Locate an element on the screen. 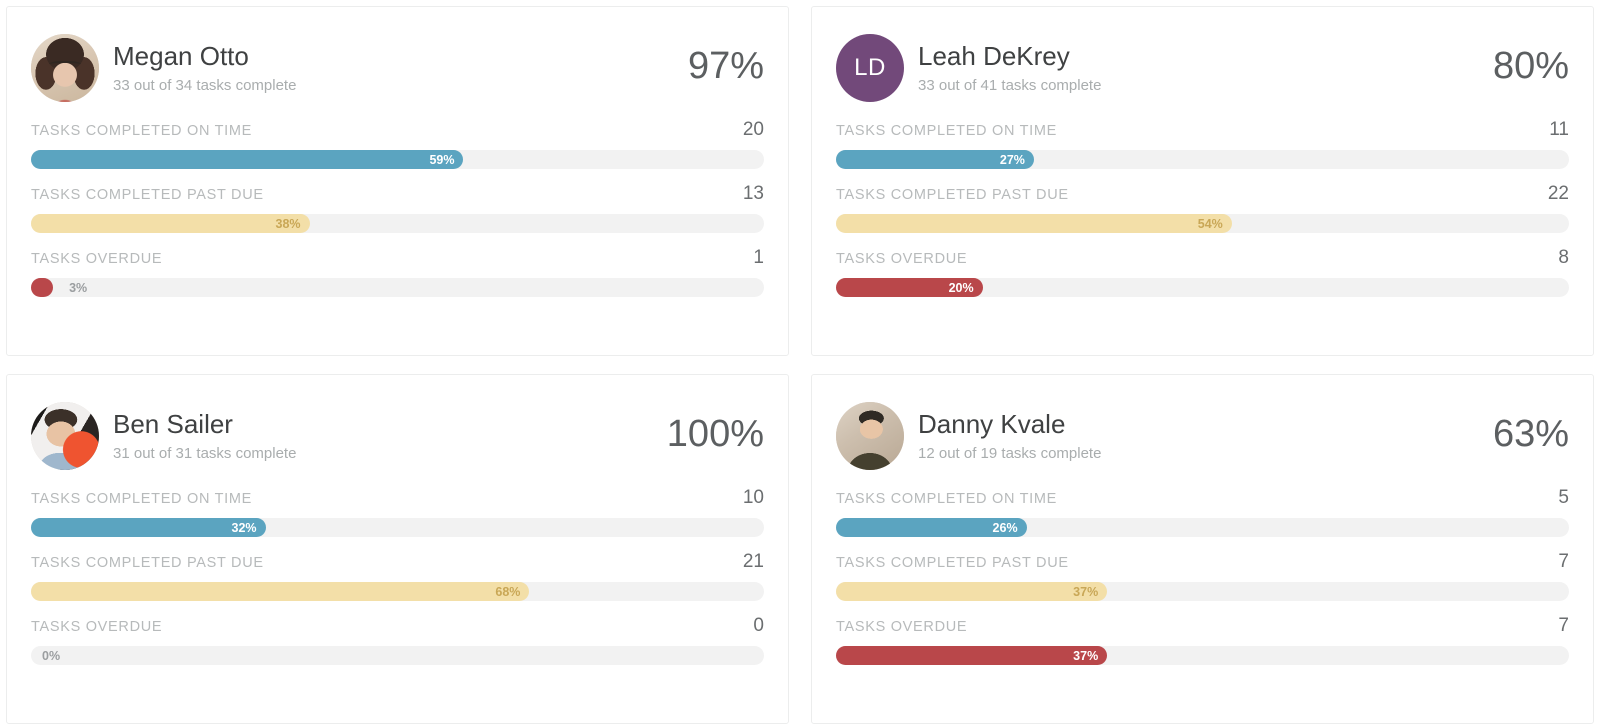 Image resolution: width=1600 pixels, height=728 pixels. progress-bar-pastdue: 37% is located at coordinates (1202, 591).